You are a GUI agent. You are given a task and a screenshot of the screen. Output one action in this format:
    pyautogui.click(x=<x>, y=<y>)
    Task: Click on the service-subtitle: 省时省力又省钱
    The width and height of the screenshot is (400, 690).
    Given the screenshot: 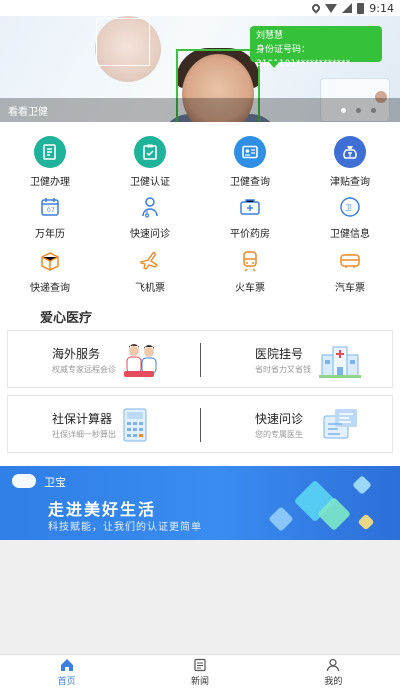 What is the action you would take?
    pyautogui.click(x=283, y=369)
    